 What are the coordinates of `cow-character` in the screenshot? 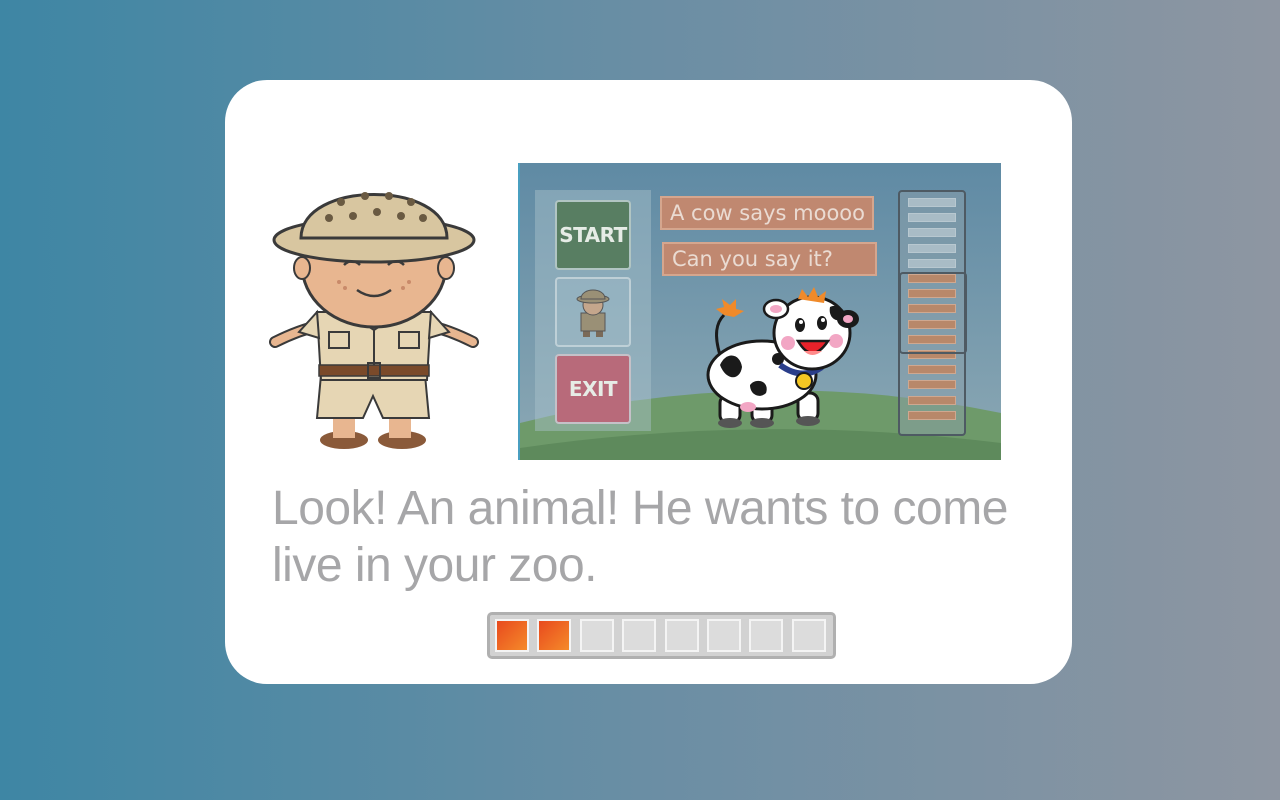 It's located at (782, 357).